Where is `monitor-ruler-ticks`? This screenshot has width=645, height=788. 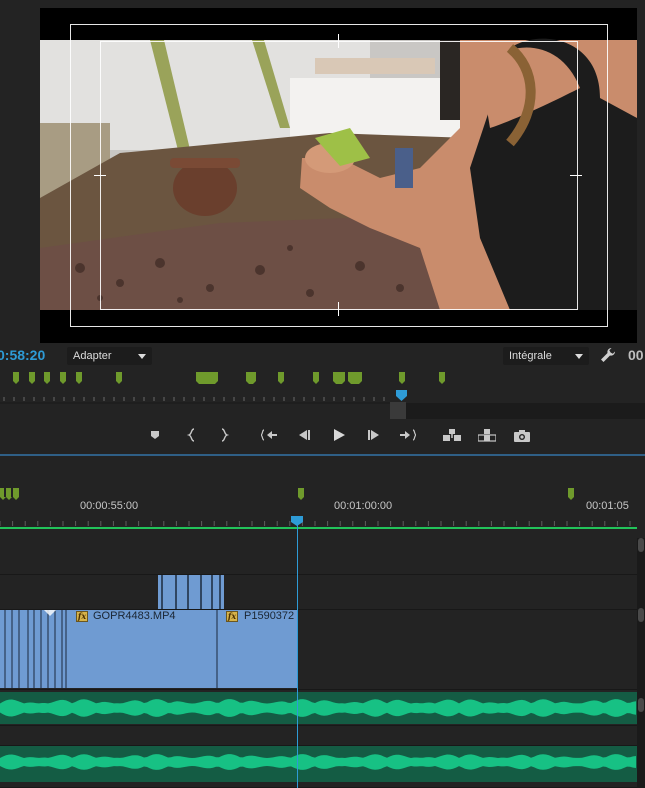
monitor-ruler-ticks is located at coordinates (322, 404).